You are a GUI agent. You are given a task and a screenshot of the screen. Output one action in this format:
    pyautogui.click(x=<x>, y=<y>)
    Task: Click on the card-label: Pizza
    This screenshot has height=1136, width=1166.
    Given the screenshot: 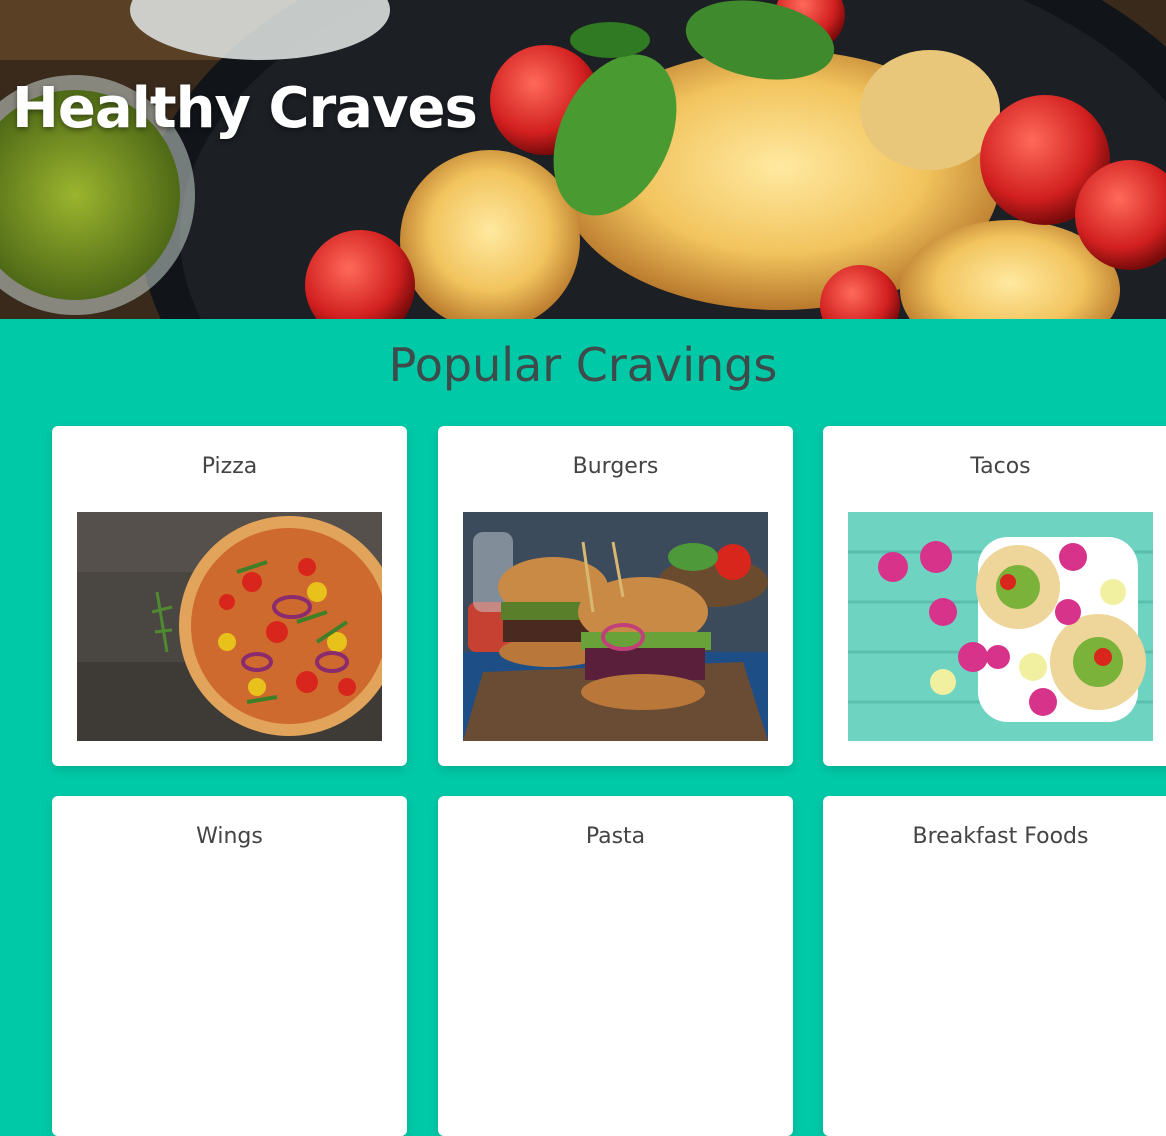 What is the action you would take?
    pyautogui.click(x=229, y=466)
    